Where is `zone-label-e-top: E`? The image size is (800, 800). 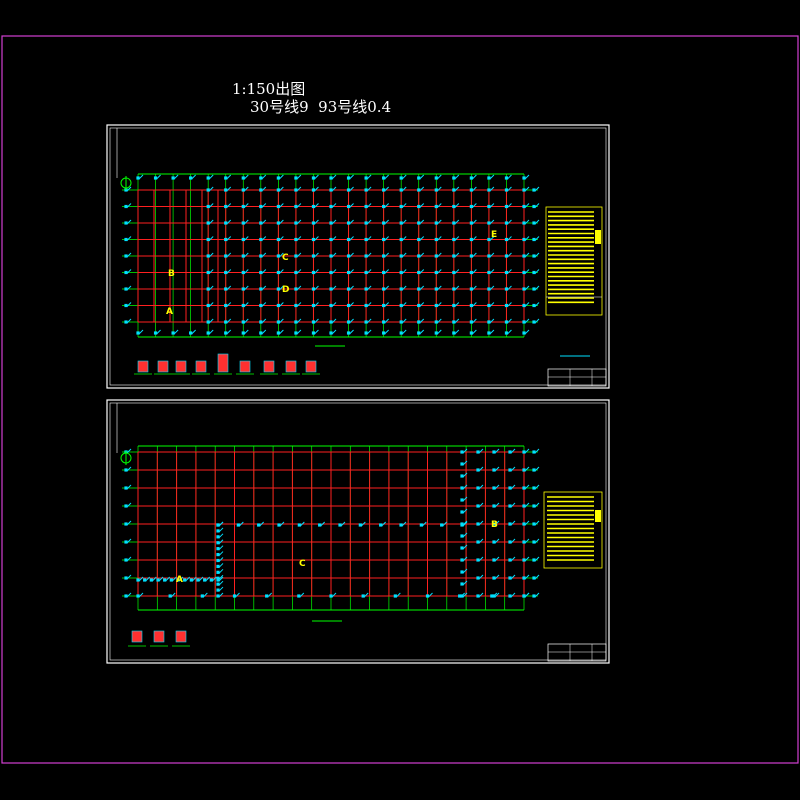
zone-label-e-top: E is located at coordinates (494, 235).